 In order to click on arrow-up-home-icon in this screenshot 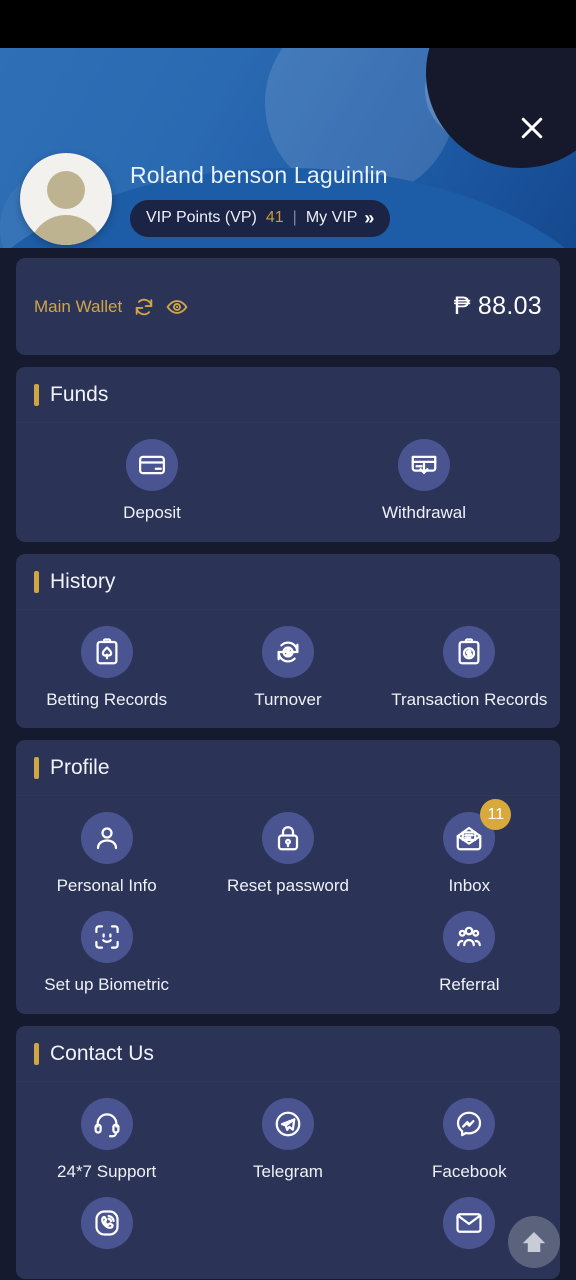, I will do `click(534, 1242)`.